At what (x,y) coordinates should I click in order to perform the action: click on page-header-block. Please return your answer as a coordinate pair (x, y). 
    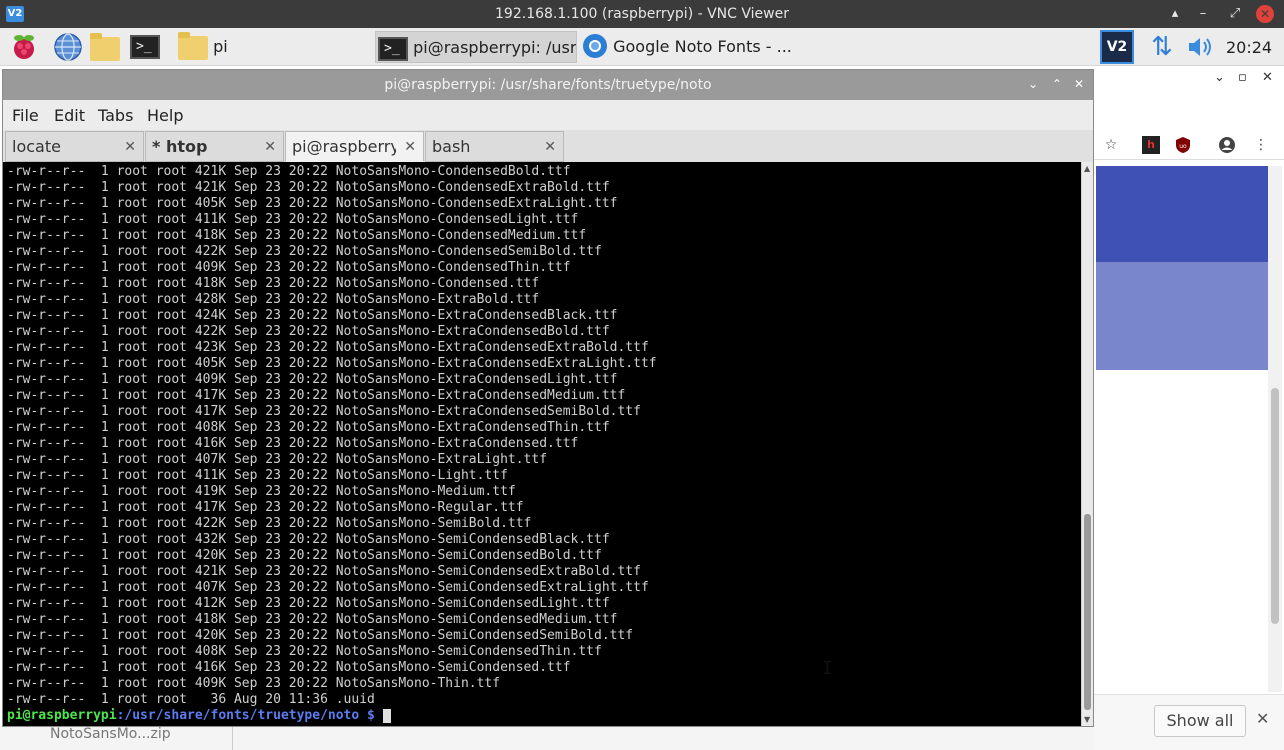
    Looking at the image, I should click on (1182, 214).